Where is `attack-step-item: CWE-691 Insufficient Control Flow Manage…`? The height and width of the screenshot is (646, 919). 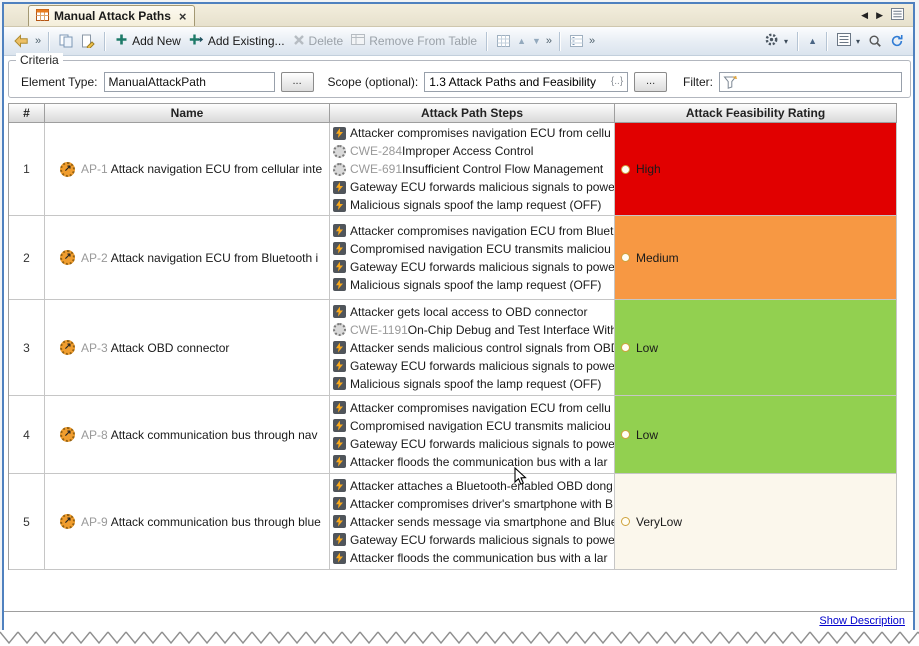 attack-step-item: CWE-691 Insufficient Control Flow Manage… is located at coordinates (473, 169).